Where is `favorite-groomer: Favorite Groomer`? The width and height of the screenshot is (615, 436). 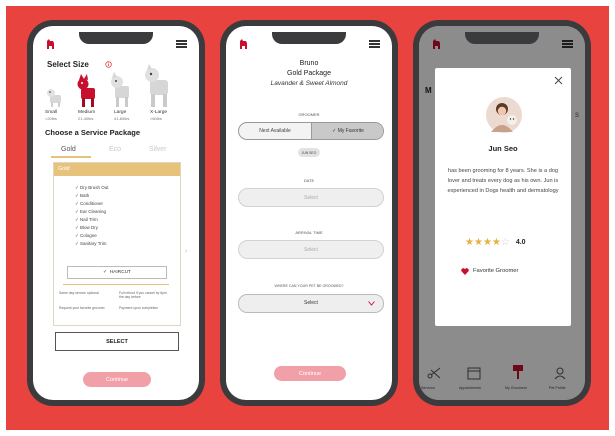
favorite-groomer: Favorite Groomer is located at coordinates (489, 271).